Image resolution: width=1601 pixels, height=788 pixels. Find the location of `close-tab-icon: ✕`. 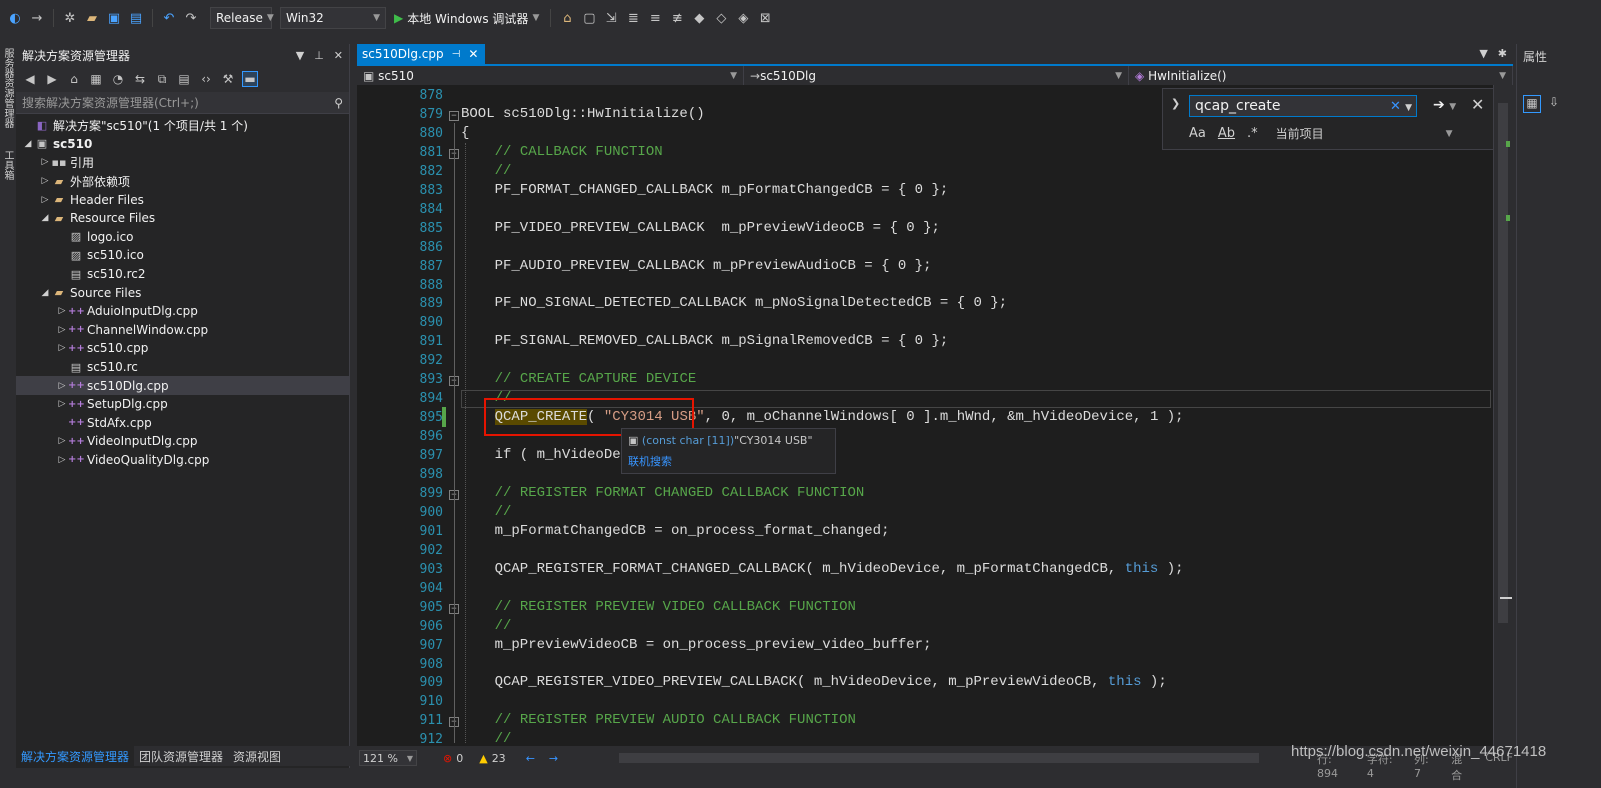

close-tab-icon: ✕ is located at coordinates (473, 54).